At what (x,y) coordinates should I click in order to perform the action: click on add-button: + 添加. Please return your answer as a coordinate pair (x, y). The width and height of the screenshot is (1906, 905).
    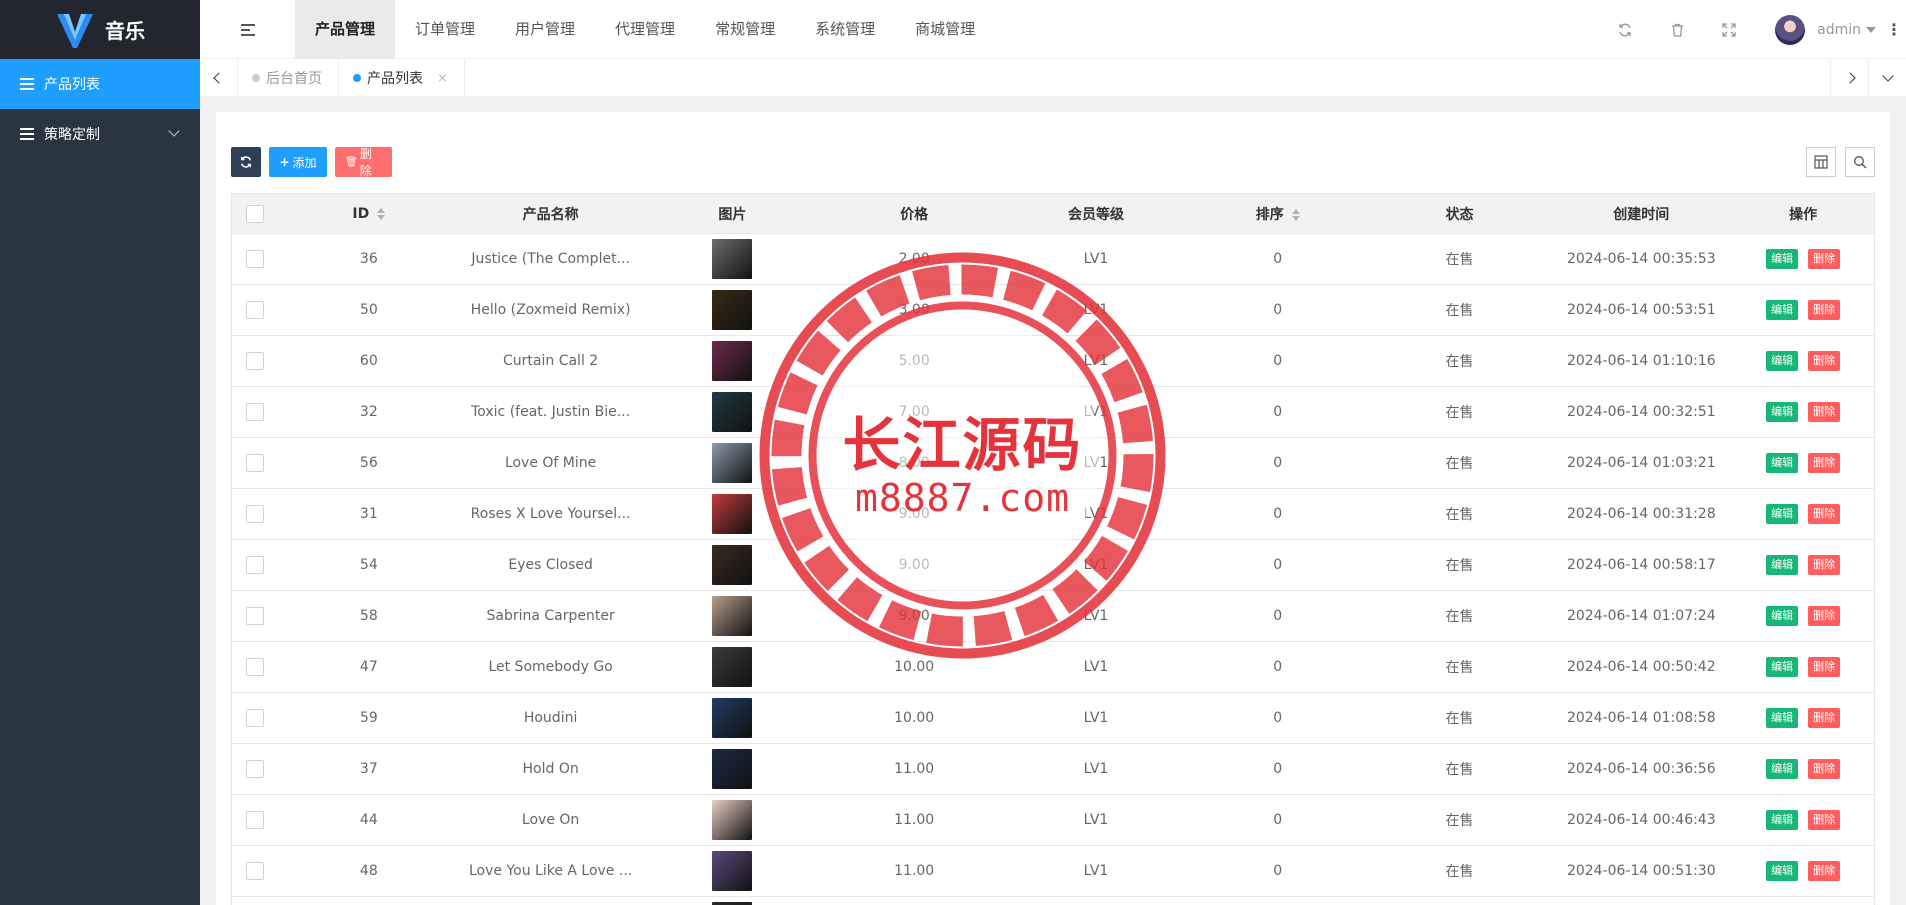
    Looking at the image, I should click on (298, 162).